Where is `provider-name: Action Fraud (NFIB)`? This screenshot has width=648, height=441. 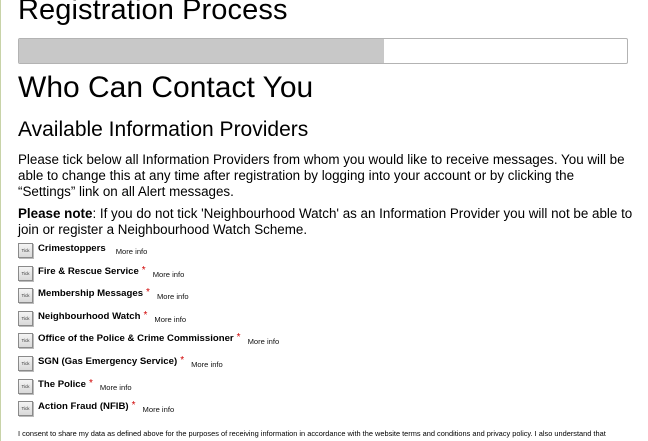 provider-name: Action Fraud (NFIB) is located at coordinates (83, 407).